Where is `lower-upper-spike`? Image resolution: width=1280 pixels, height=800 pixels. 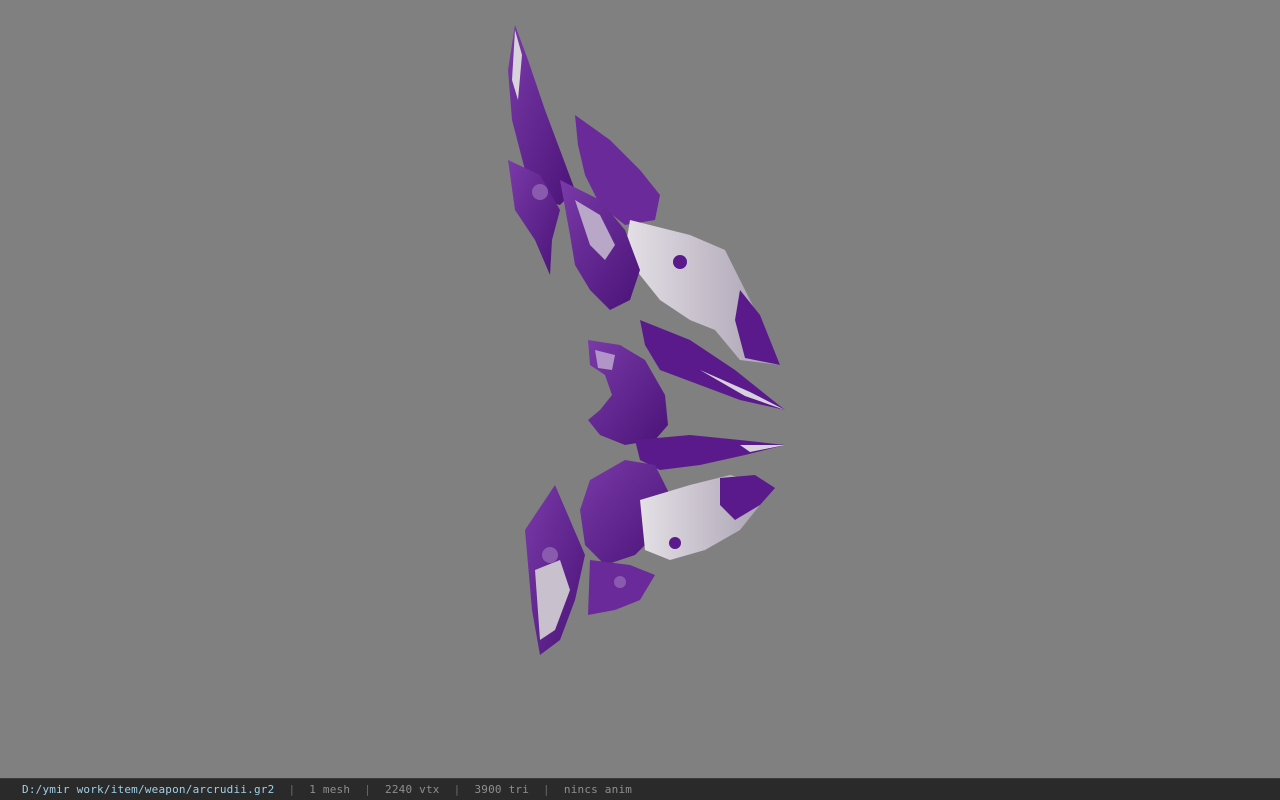
lower-upper-spike is located at coordinates (710, 452).